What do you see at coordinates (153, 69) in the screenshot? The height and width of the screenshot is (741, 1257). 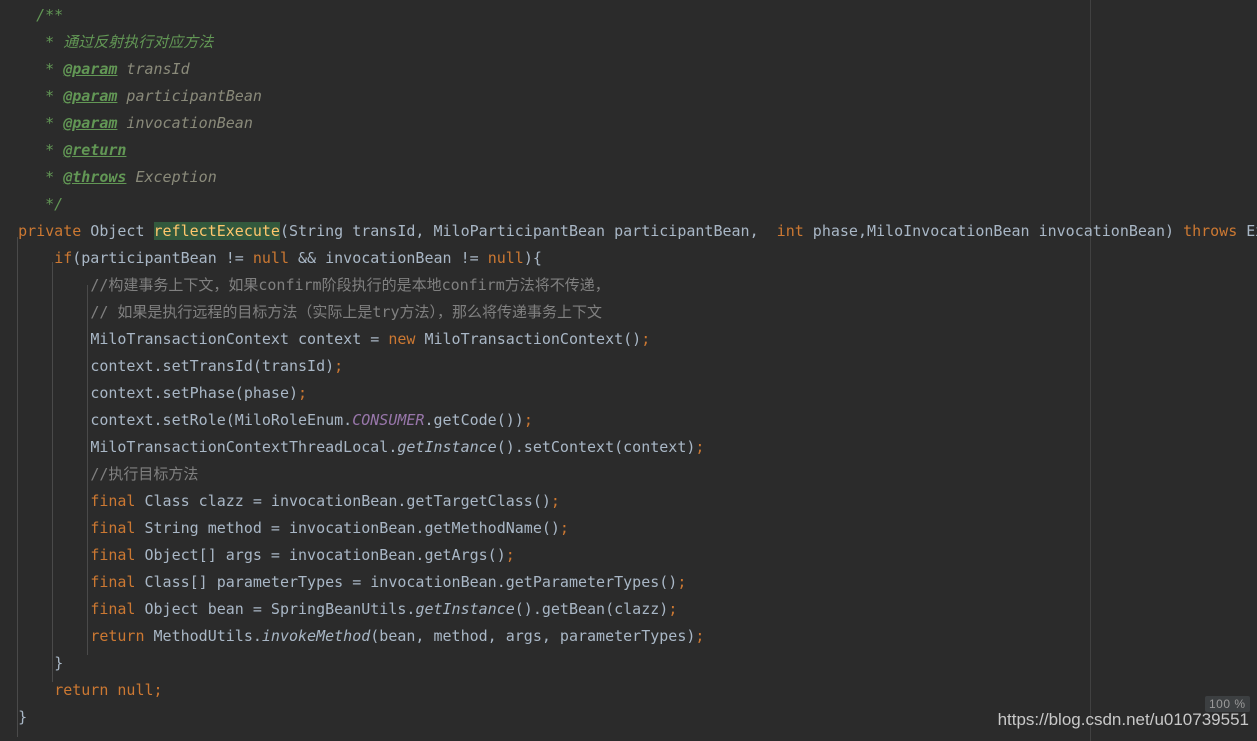 I see `code-token: transId` at bounding box center [153, 69].